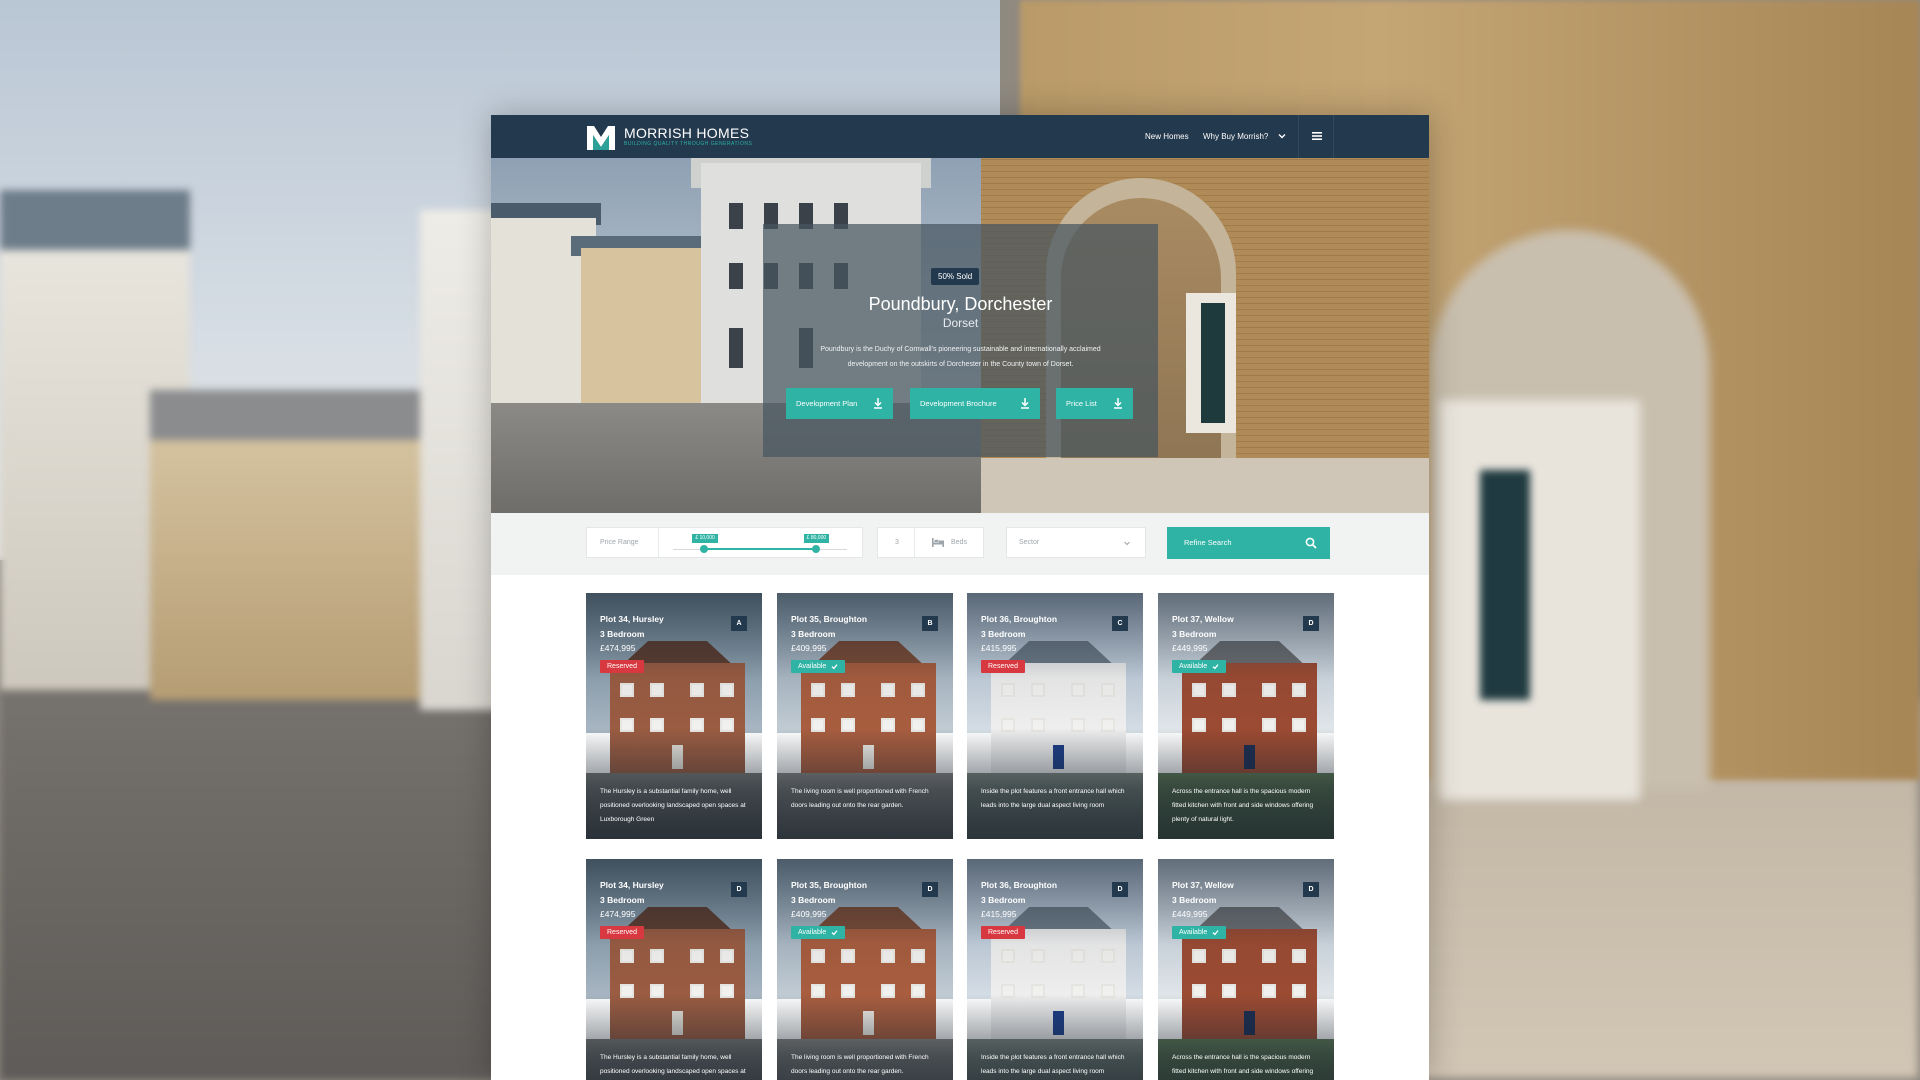  Describe the element at coordinates (1235, 136) in the screenshot. I see `nav-why-buy: Why Buy Morrish?` at that location.